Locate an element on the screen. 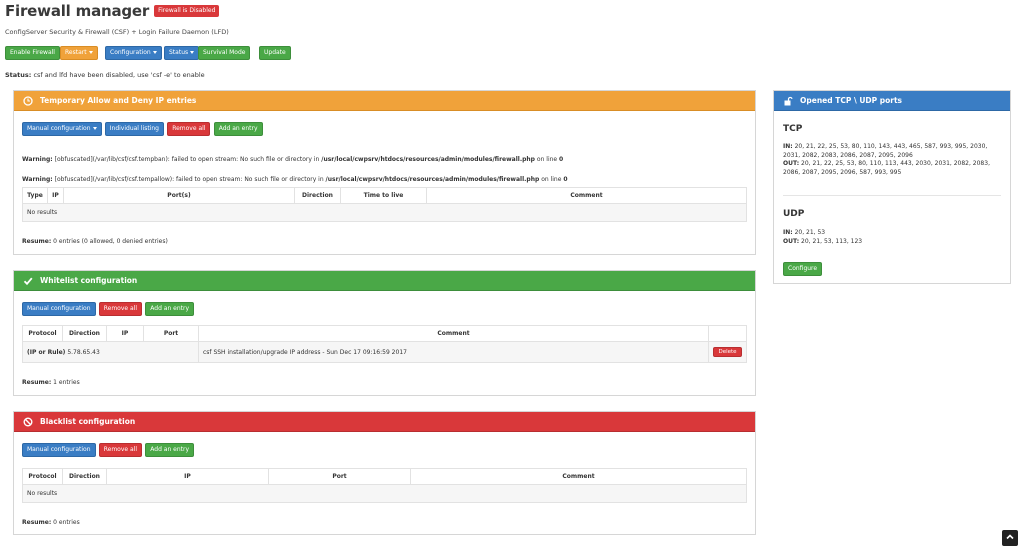 The height and width of the screenshot is (553, 1024). delete-button: Delete is located at coordinates (727, 352).